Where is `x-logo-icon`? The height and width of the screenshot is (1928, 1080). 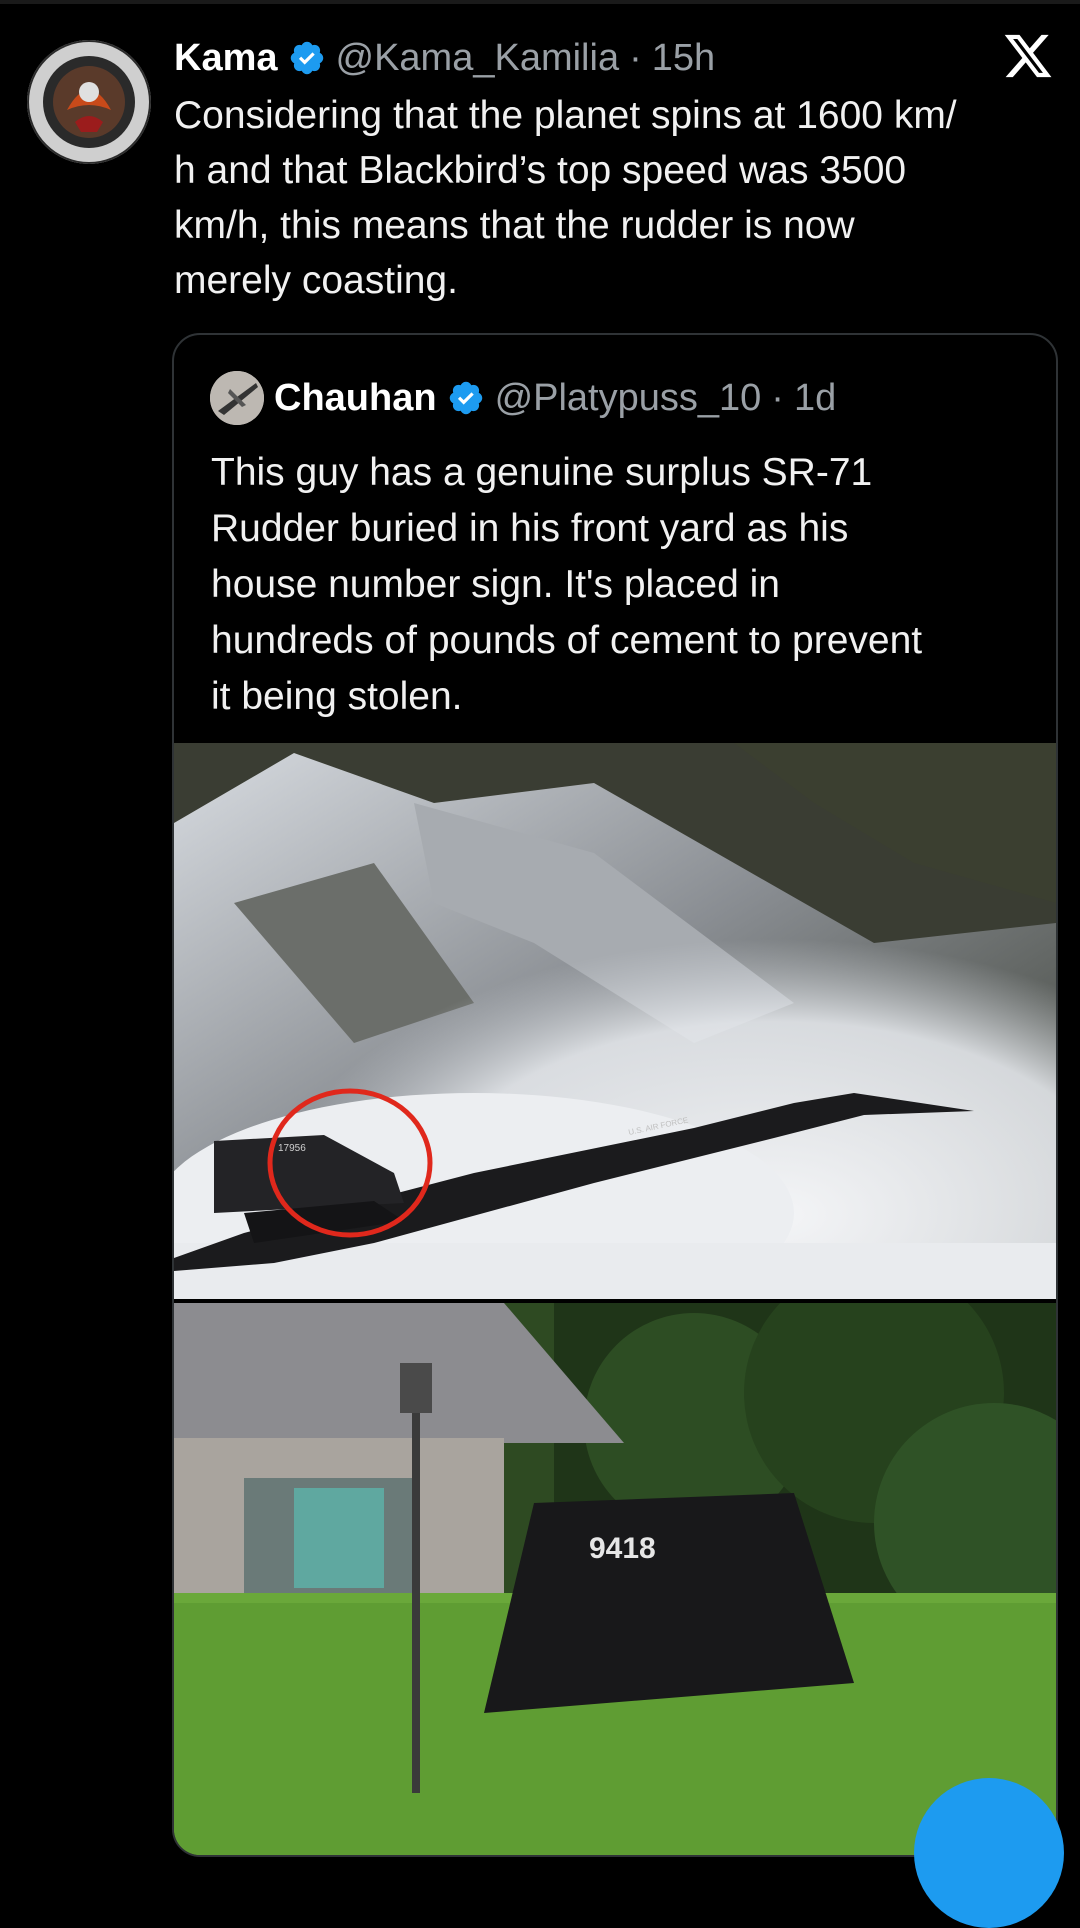 x-logo-icon is located at coordinates (1028, 56).